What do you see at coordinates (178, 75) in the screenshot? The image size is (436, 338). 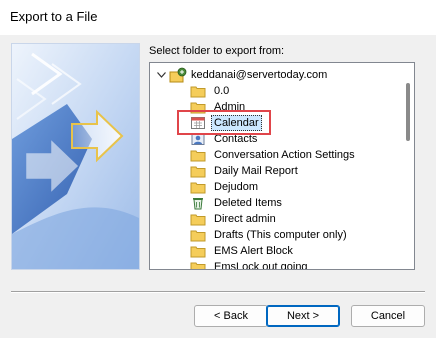 I see `mailbox-icon` at bounding box center [178, 75].